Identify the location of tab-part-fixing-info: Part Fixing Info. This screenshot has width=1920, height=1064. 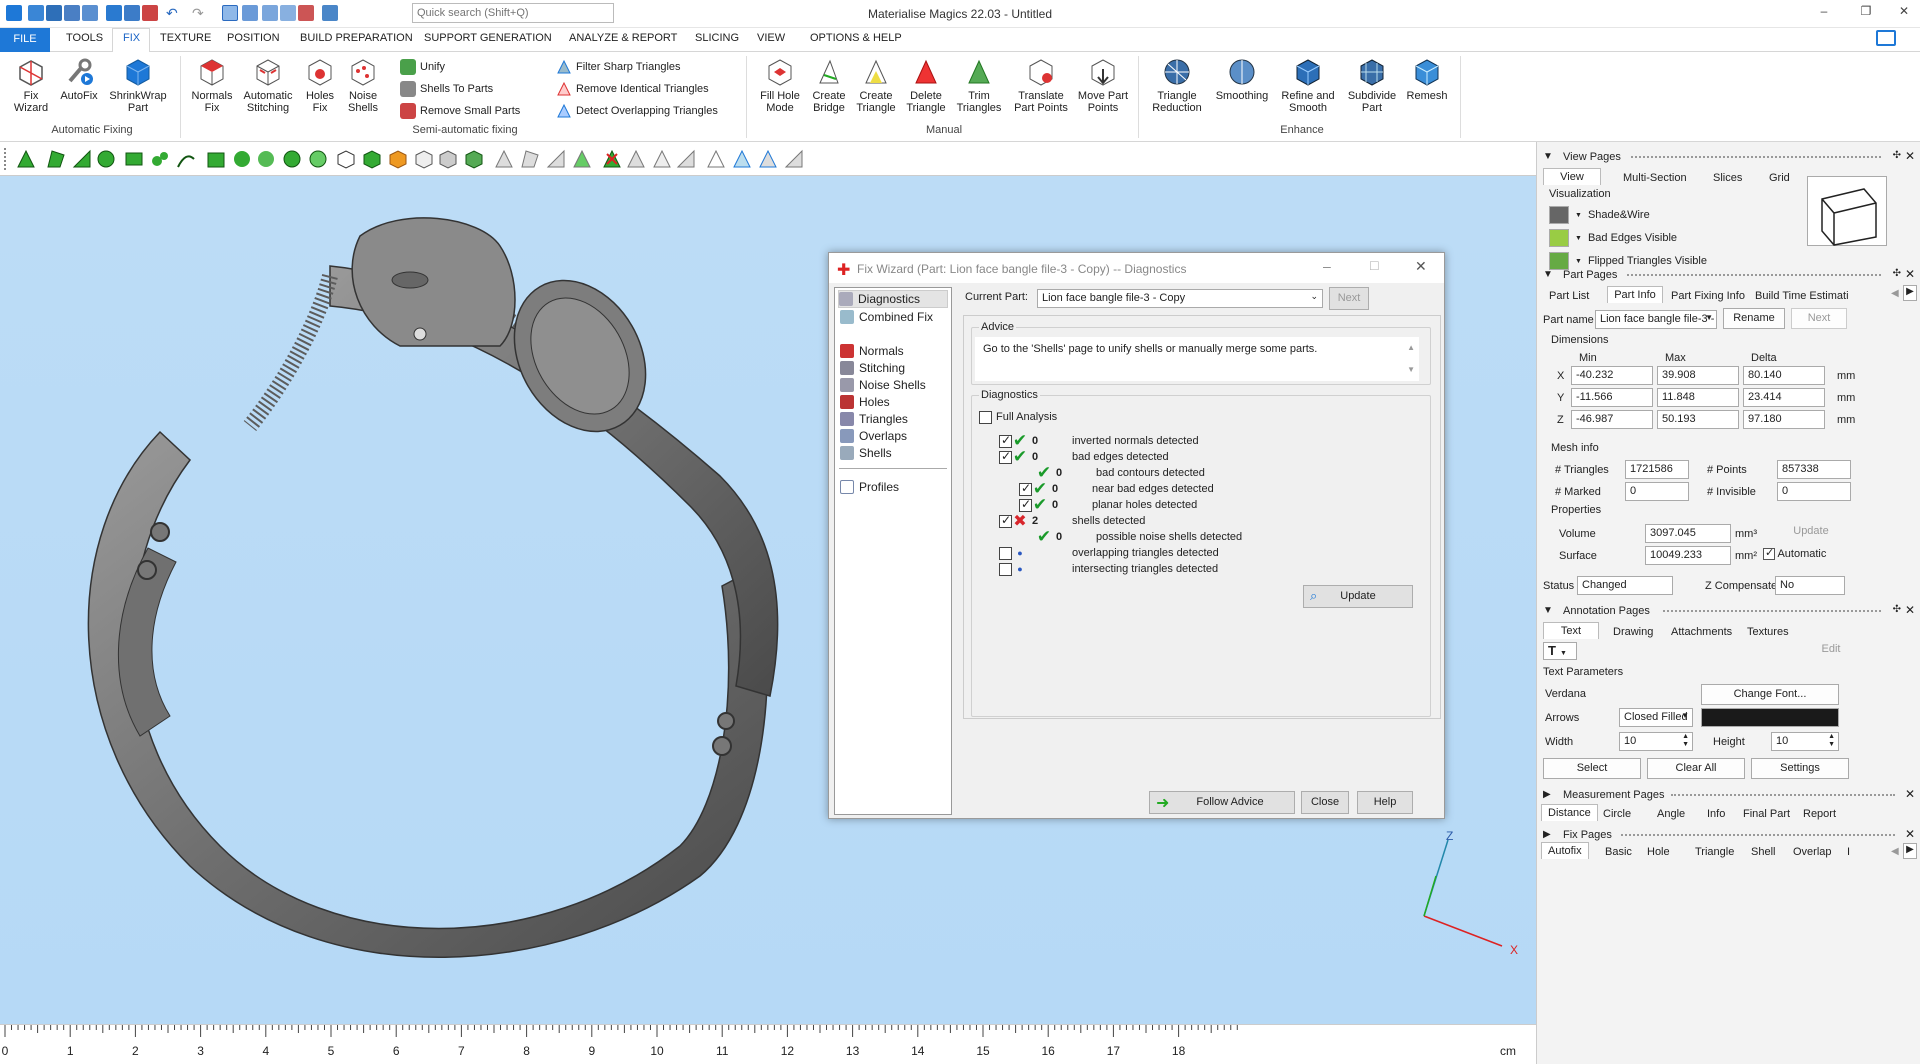
(1708, 296).